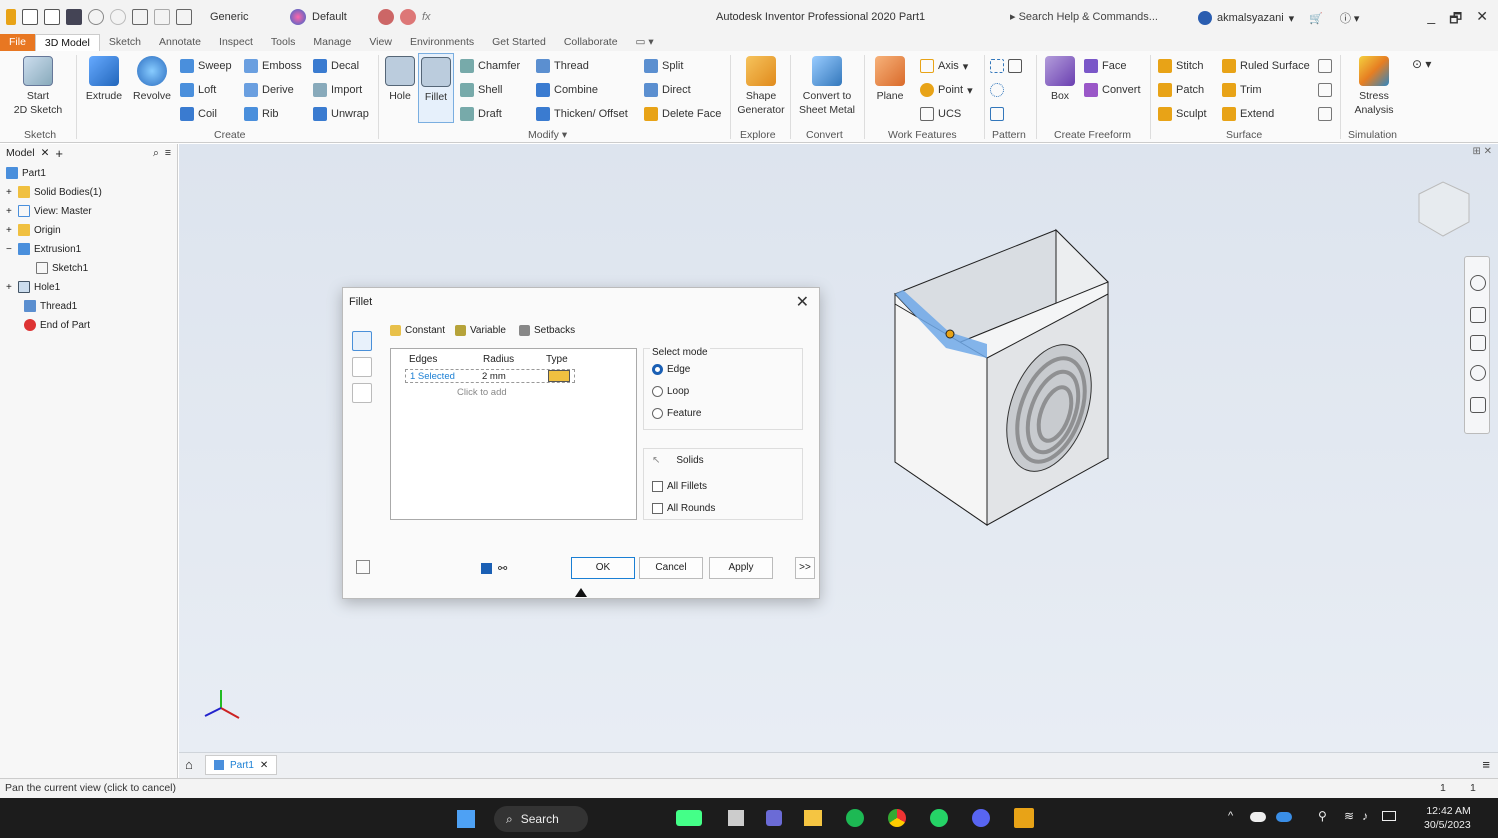 The width and height of the screenshot is (1498, 838). Describe the element at coordinates (559, 376) in the screenshot. I see `type-icon` at that location.